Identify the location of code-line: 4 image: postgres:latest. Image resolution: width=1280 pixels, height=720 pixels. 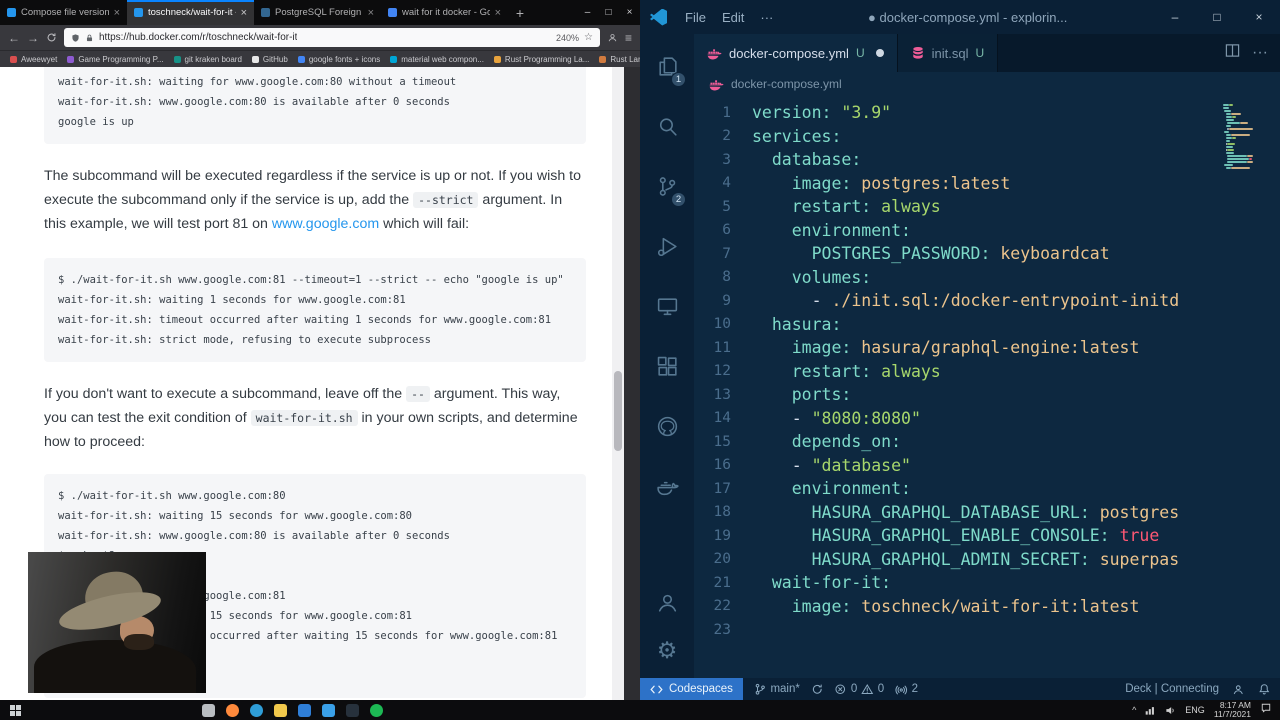
(987, 184).